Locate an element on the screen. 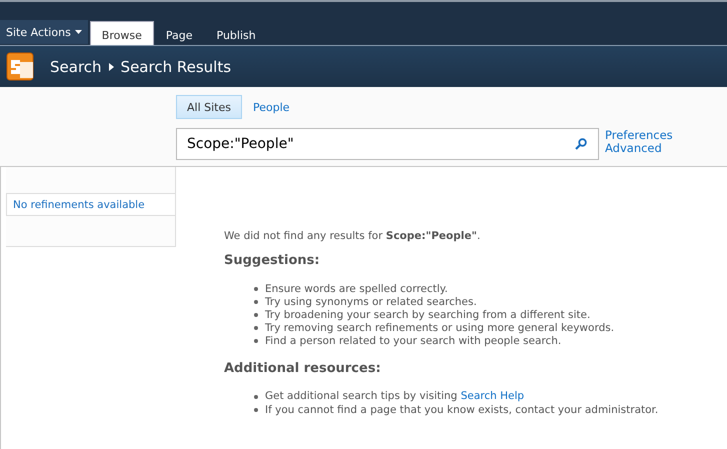 This screenshot has width=727, height=449. refinements-message: No refinements available is located at coordinates (90, 204).